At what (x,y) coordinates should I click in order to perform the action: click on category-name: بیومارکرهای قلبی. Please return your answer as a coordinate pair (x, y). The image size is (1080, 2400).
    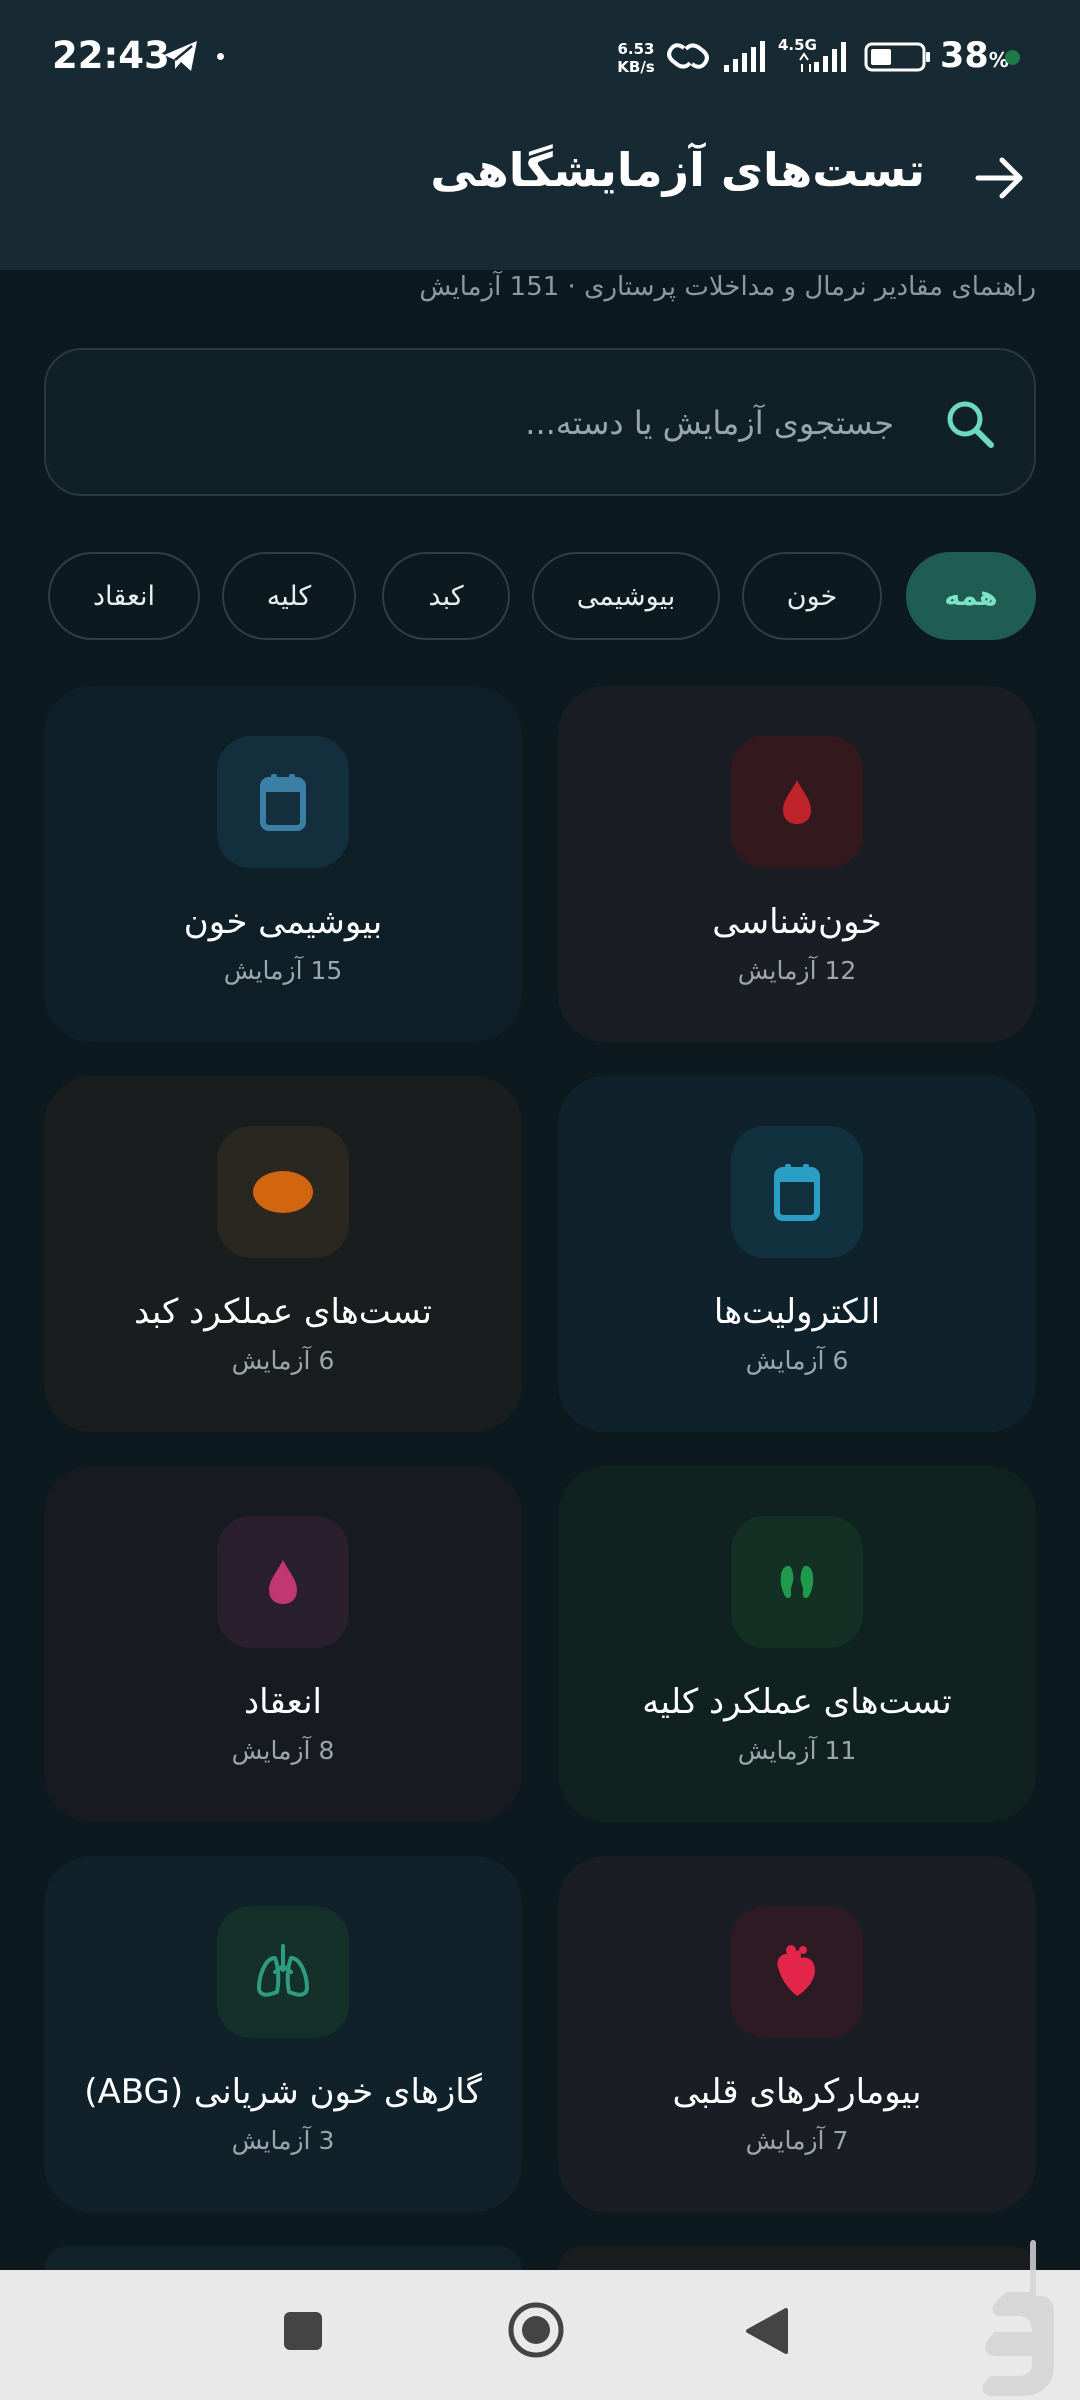
    Looking at the image, I should click on (797, 2092).